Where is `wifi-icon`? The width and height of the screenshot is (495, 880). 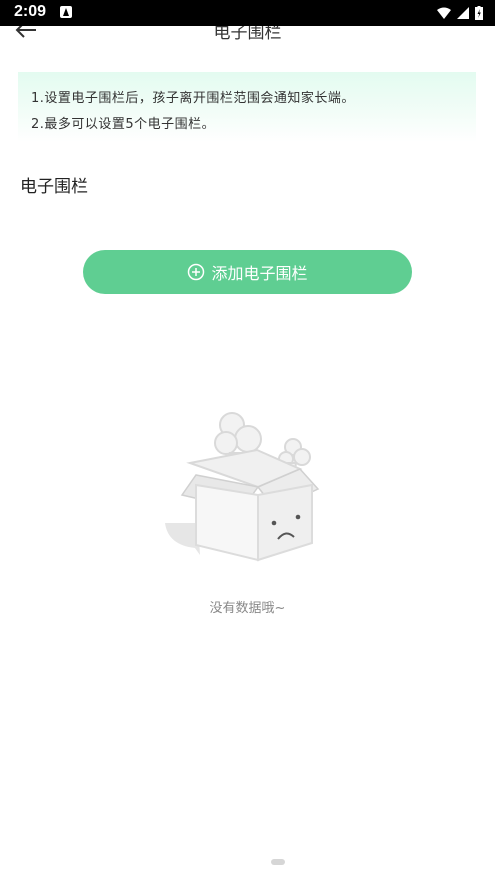
wifi-icon is located at coordinates (444, 13).